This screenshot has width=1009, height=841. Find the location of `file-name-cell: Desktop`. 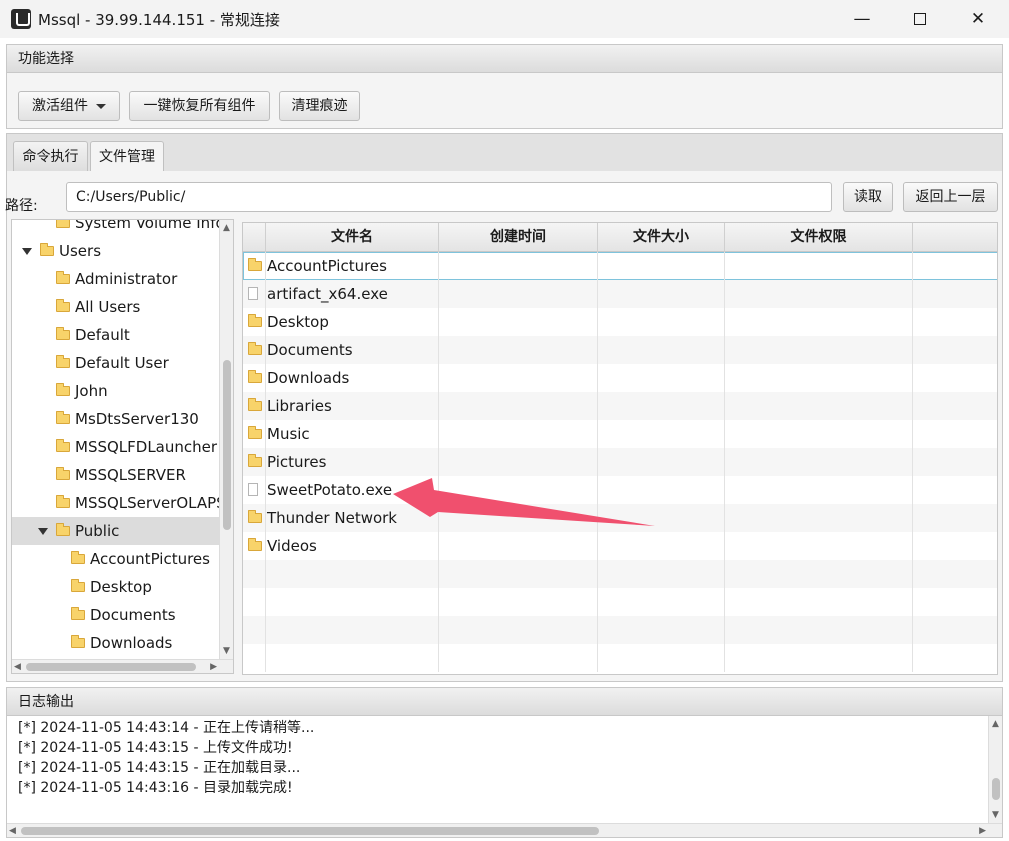

file-name-cell: Desktop is located at coordinates (288, 322).